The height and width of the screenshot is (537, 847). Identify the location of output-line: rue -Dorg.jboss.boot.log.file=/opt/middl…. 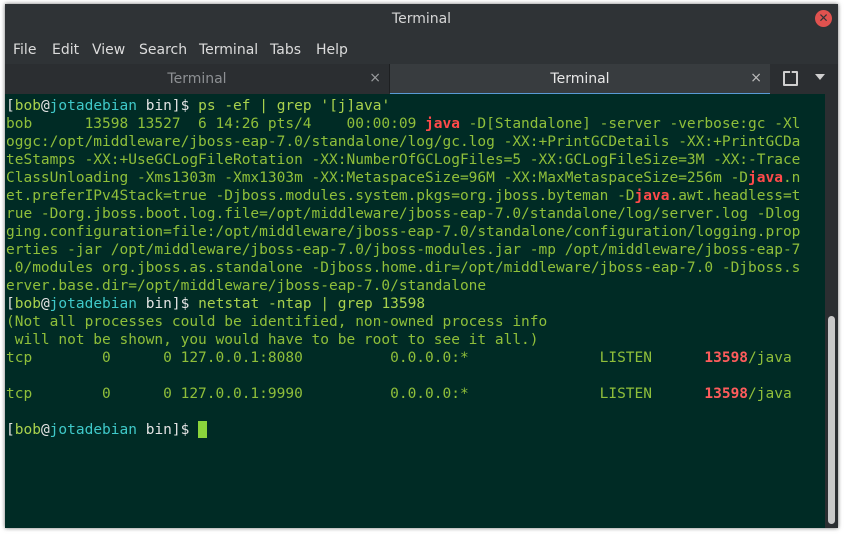
(403, 214).